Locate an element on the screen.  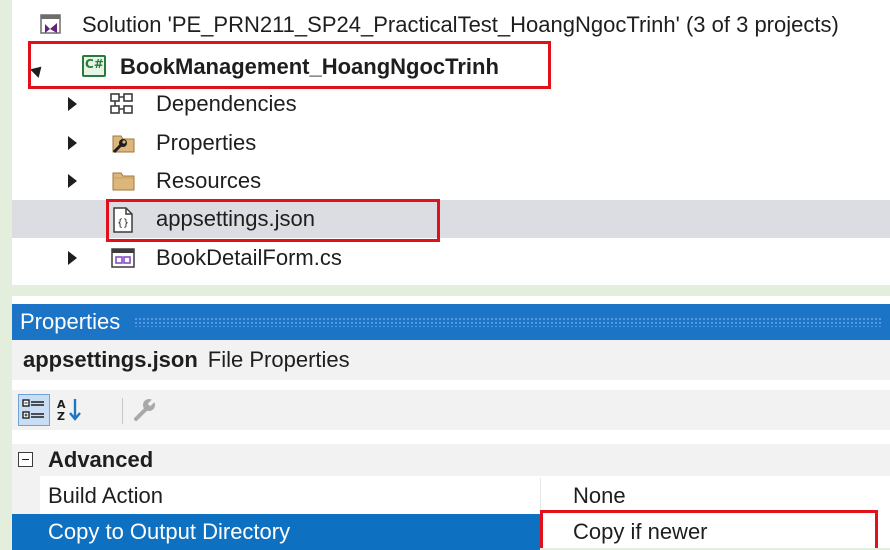
tree-item-properties: Properties is located at coordinates (451, 143).